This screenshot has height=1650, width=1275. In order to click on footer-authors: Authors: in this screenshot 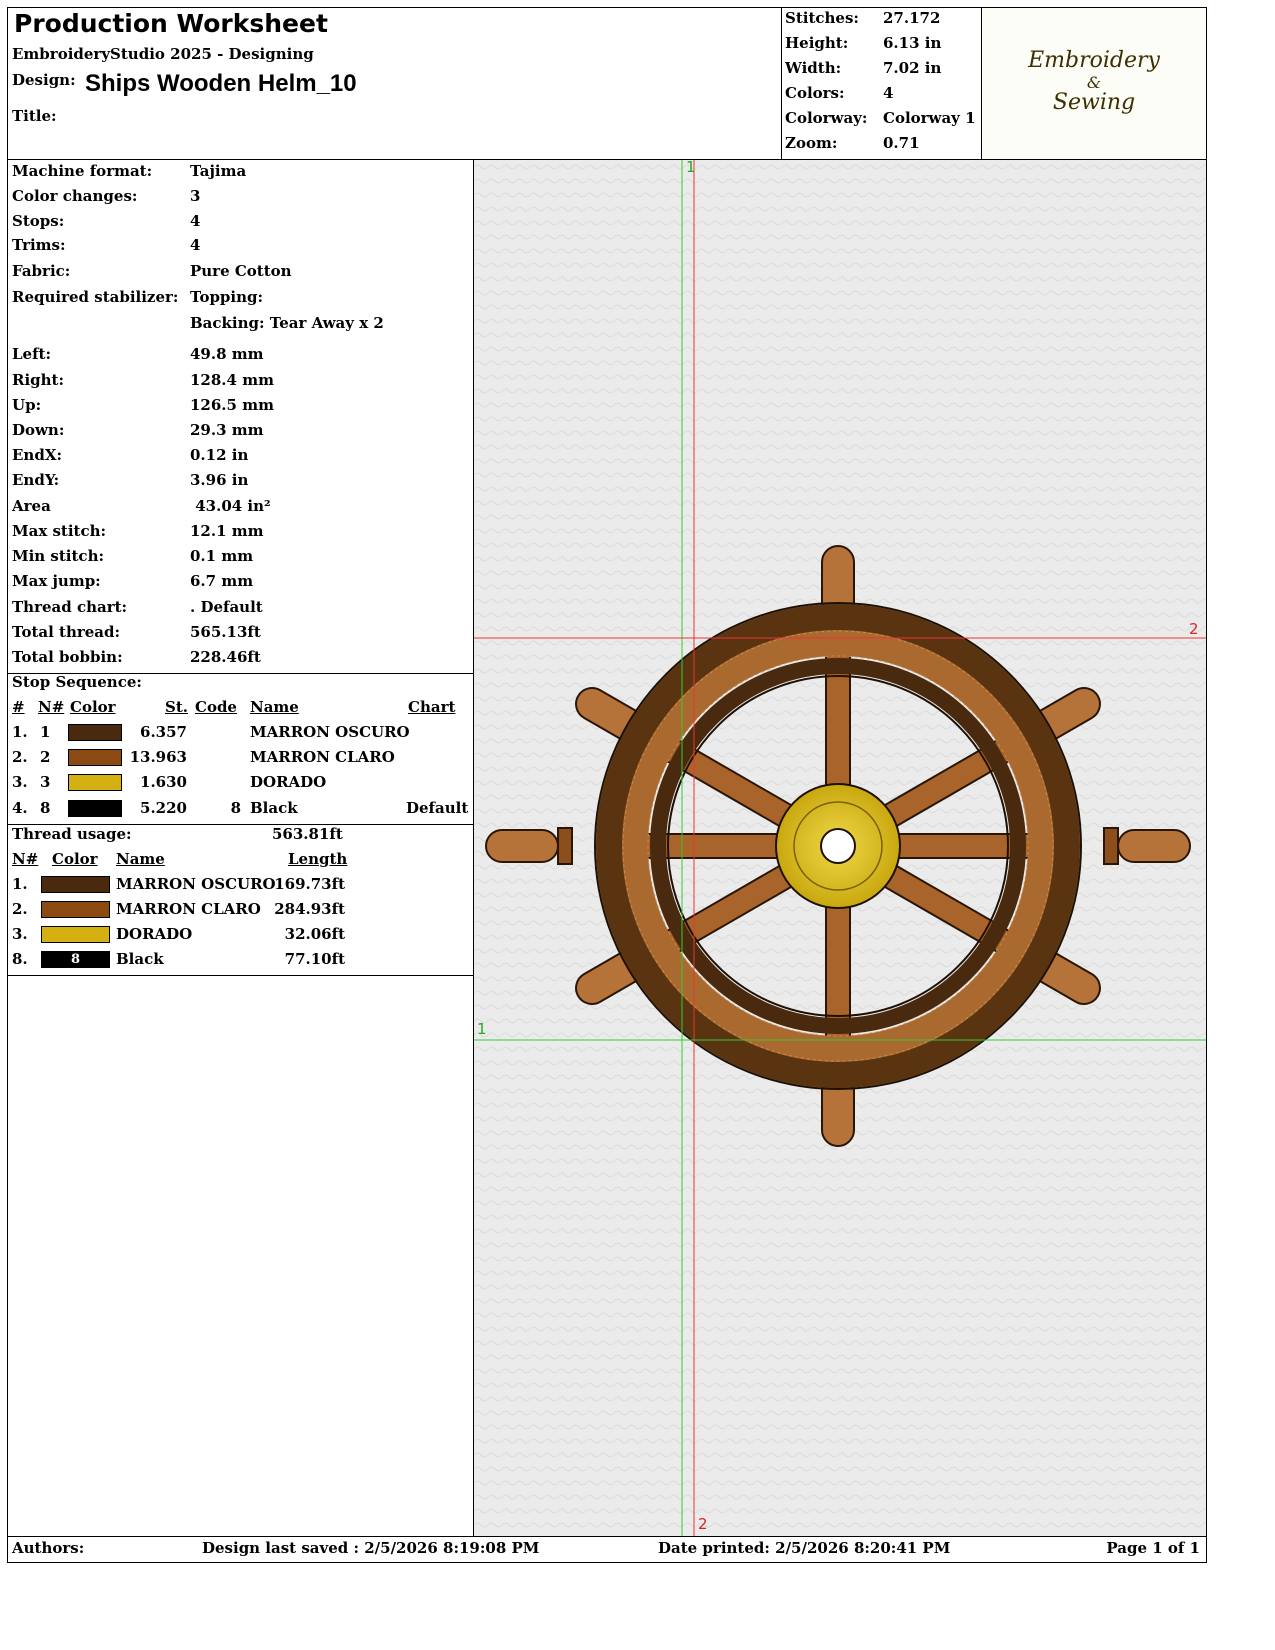, I will do `click(48, 1548)`.